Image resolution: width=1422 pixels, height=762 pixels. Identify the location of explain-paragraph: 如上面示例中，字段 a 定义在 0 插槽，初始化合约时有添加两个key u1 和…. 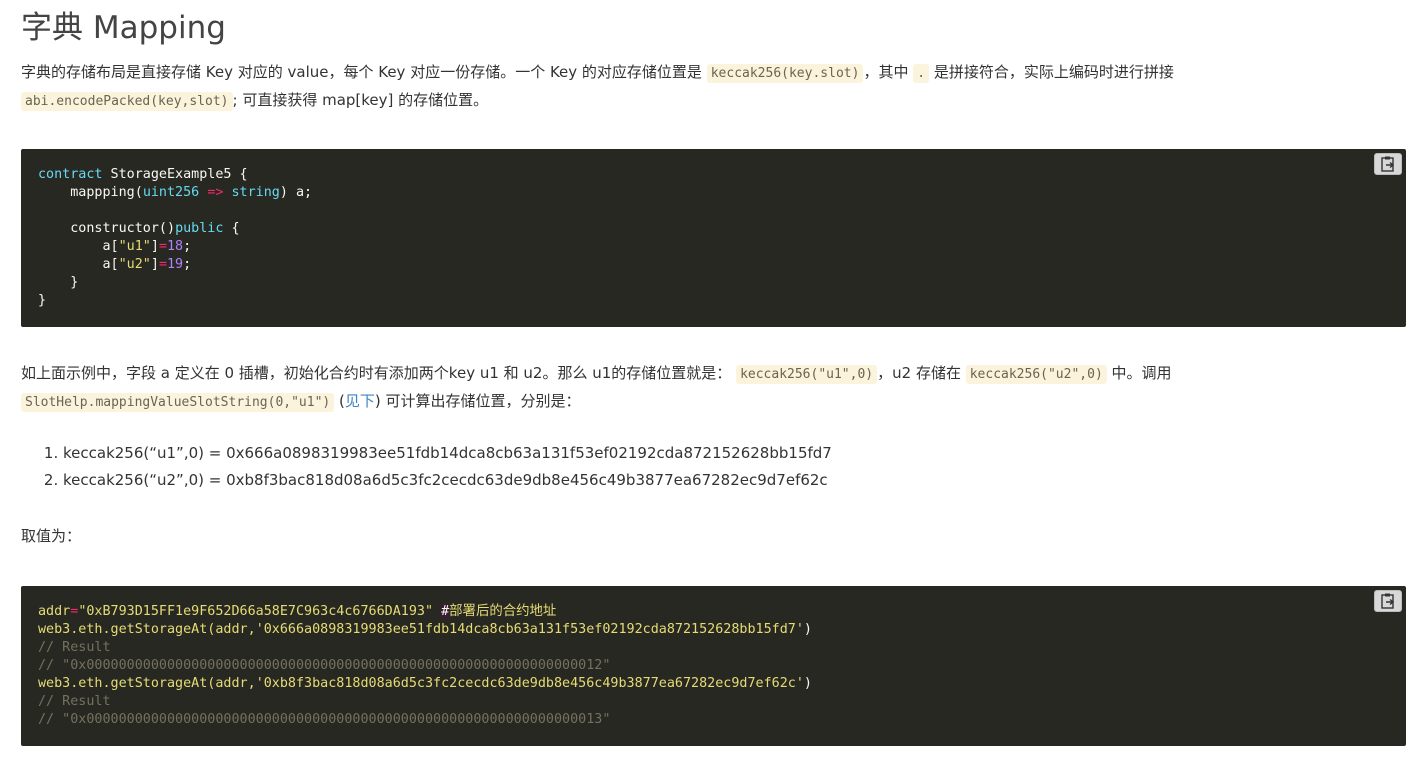
(711, 388).